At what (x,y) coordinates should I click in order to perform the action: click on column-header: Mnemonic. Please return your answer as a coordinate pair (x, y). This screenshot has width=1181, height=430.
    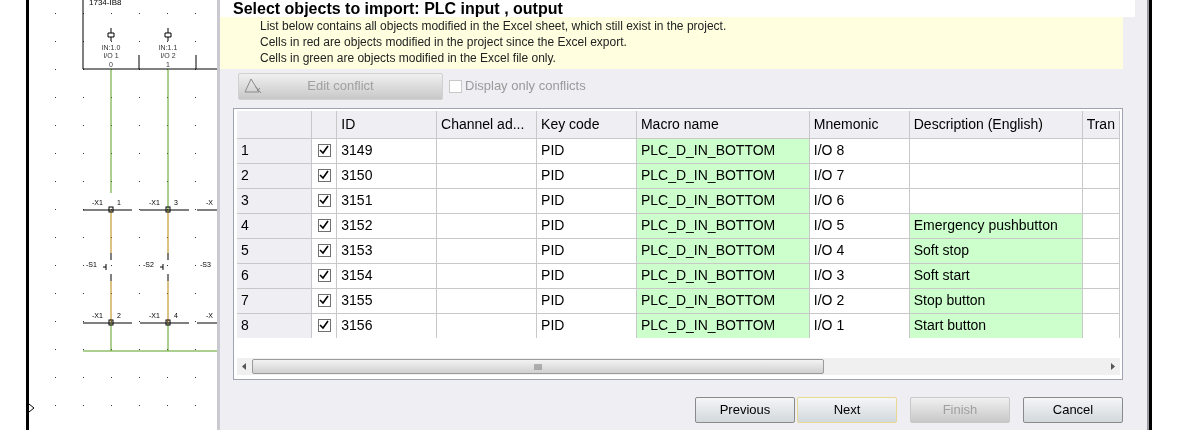
    Looking at the image, I should click on (859, 124).